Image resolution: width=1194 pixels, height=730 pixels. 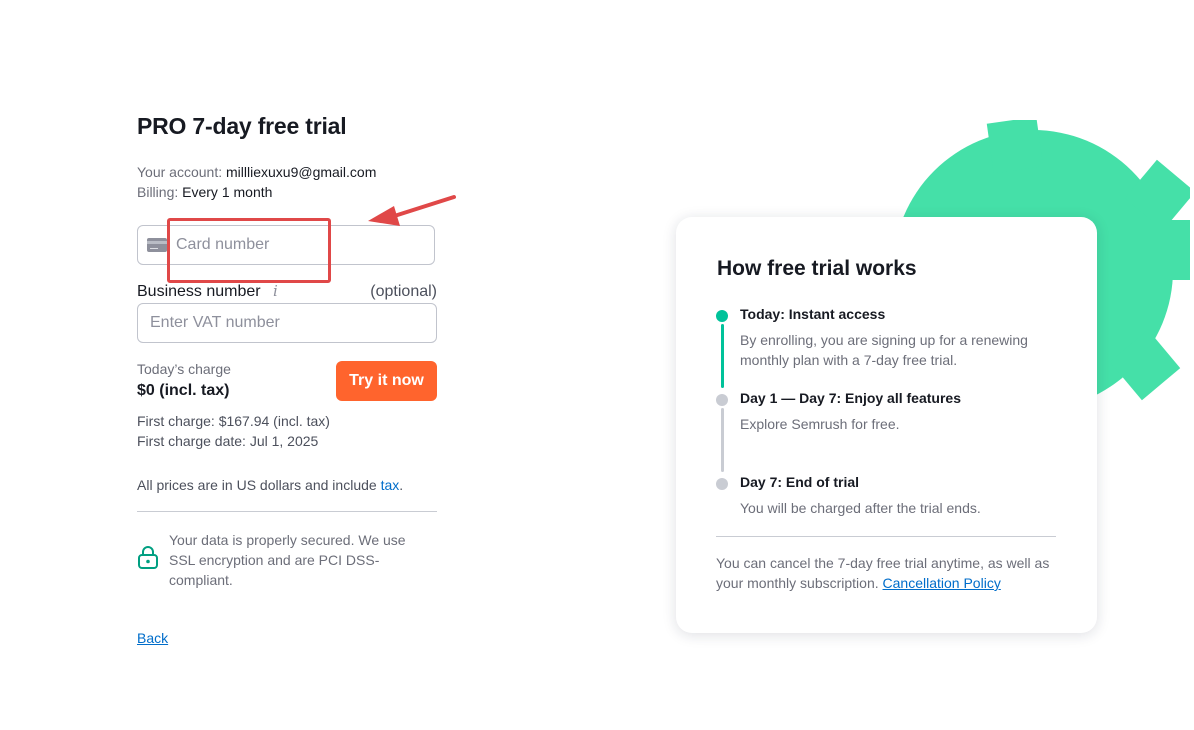 What do you see at coordinates (850, 398) in the screenshot?
I see `step-title: Day 1 — Day 7: Enjoy all features` at bounding box center [850, 398].